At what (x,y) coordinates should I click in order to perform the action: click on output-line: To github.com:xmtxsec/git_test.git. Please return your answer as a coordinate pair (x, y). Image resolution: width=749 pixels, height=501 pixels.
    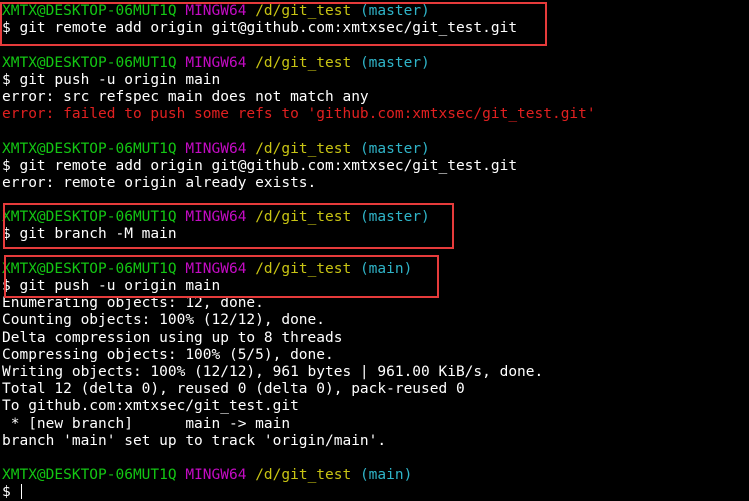
    Looking at the image, I should click on (150, 406).